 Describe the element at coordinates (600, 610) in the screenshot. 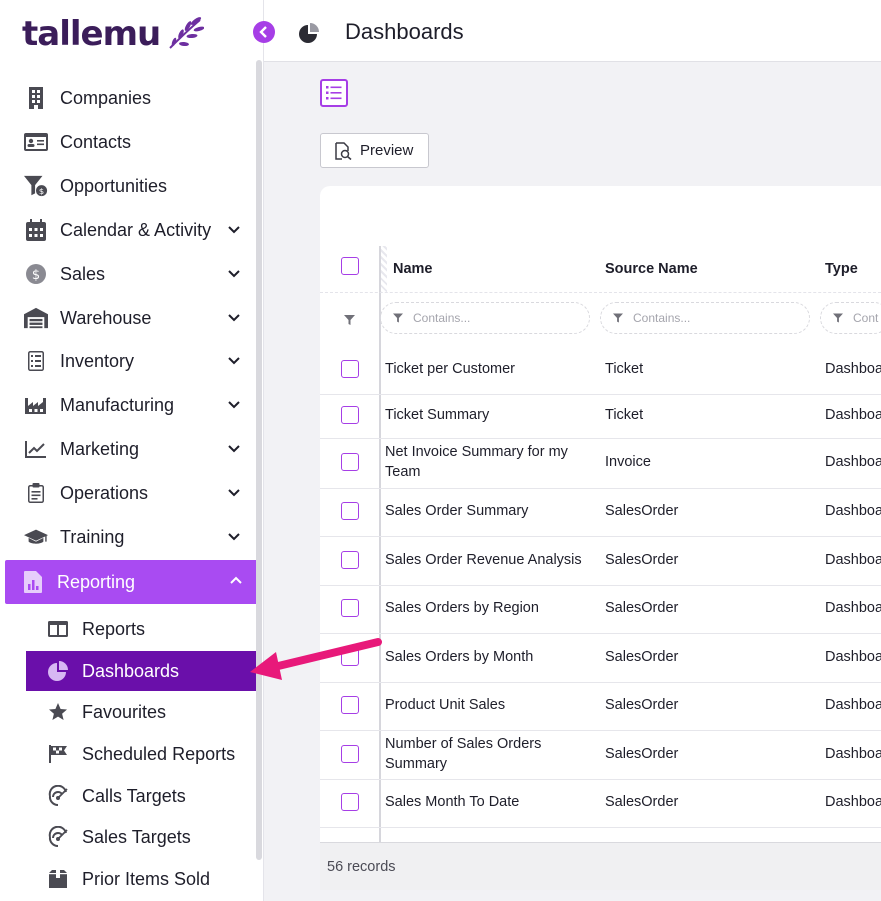

I see `table-row: Sales Orders by Region SalesOrder Dashboa` at that location.